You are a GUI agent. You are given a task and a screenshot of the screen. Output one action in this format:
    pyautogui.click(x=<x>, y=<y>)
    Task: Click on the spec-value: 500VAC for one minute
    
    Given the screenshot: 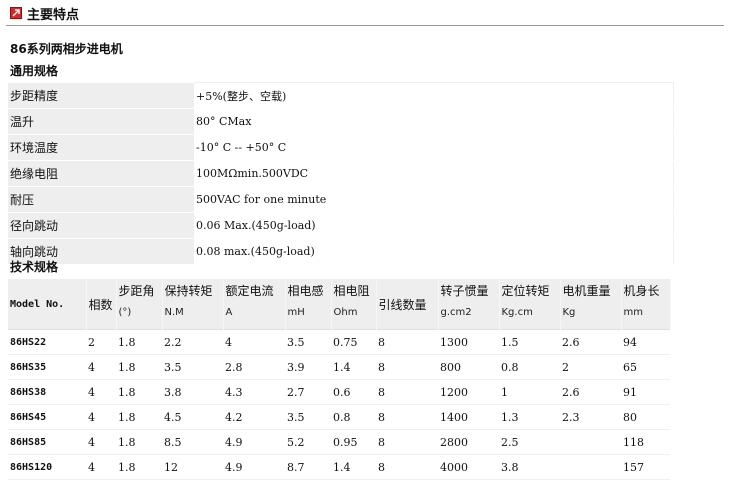 What is the action you would take?
    pyautogui.click(x=434, y=199)
    